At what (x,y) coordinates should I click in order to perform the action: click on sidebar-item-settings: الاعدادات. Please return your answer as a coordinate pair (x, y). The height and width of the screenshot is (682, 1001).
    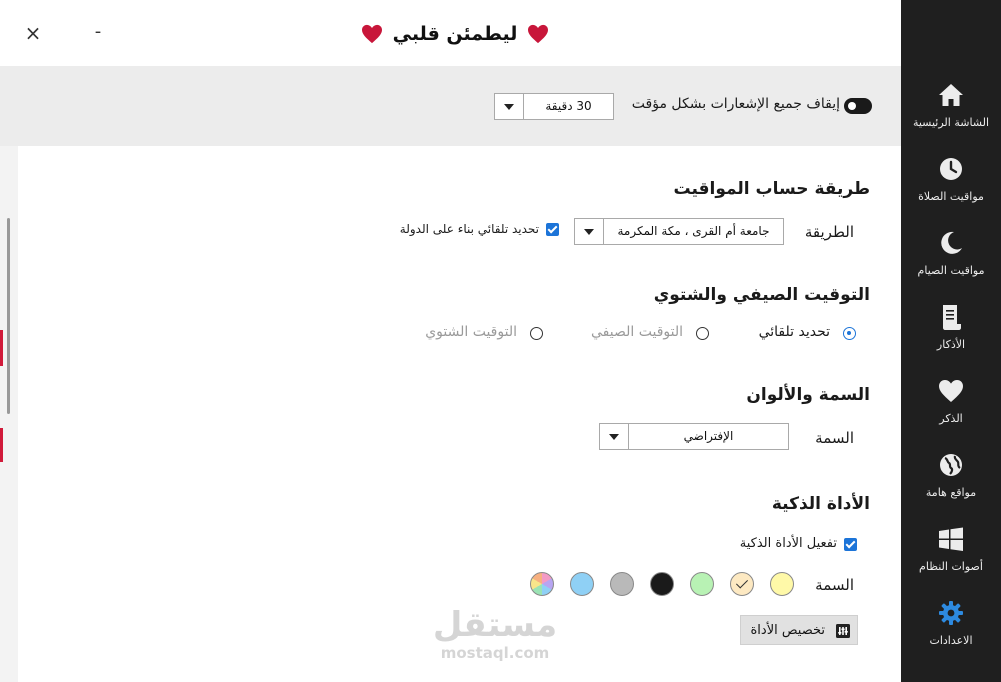
    Looking at the image, I should click on (951, 634).